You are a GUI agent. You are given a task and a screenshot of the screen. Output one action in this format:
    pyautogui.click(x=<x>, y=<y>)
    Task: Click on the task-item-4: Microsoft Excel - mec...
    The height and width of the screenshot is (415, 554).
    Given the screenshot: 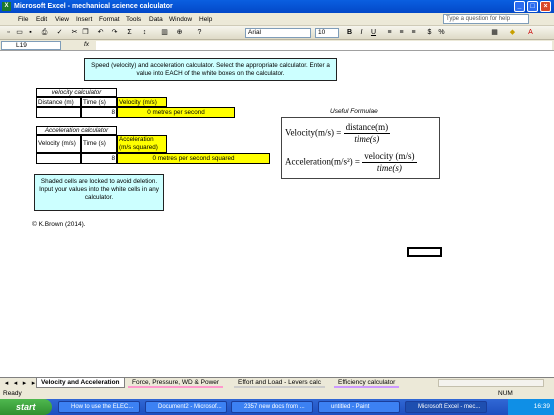 What is the action you would take?
    pyautogui.click(x=446, y=407)
    